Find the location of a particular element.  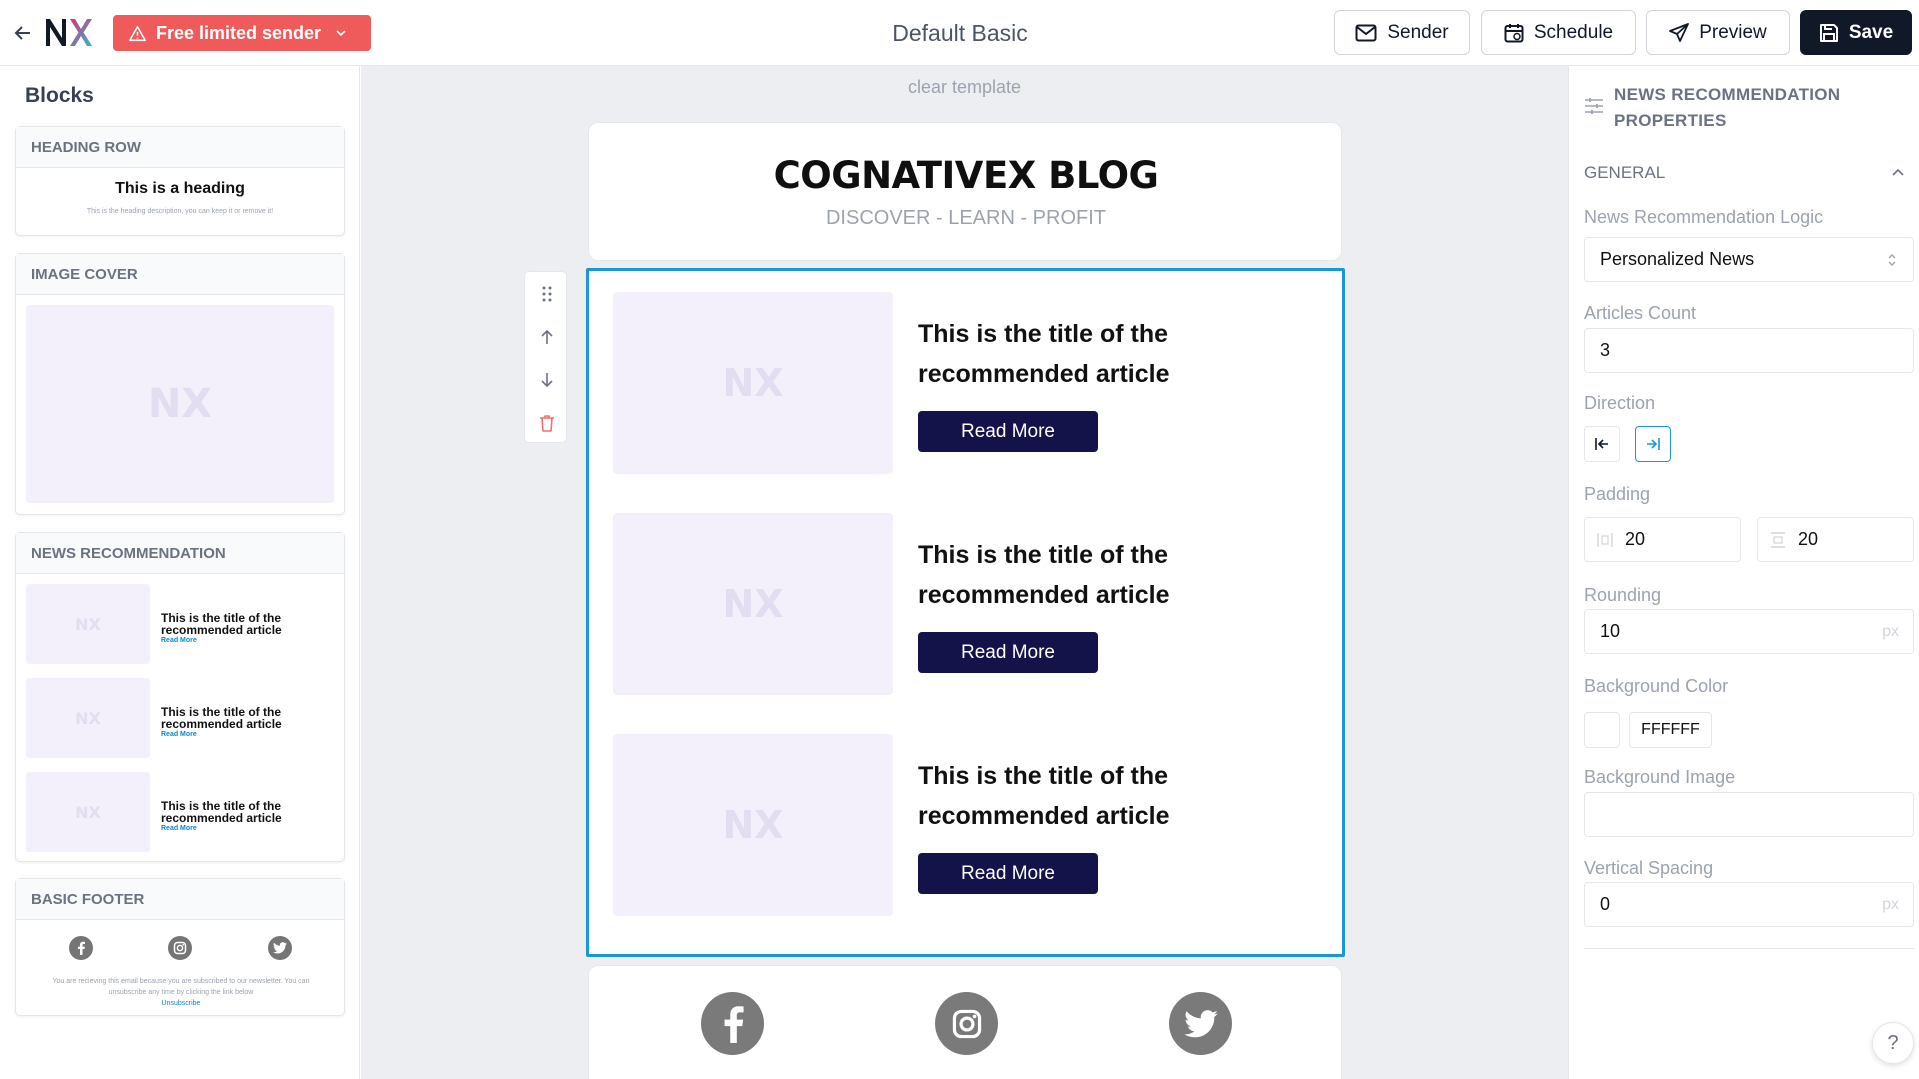

delete-icon is located at coordinates (546, 422).